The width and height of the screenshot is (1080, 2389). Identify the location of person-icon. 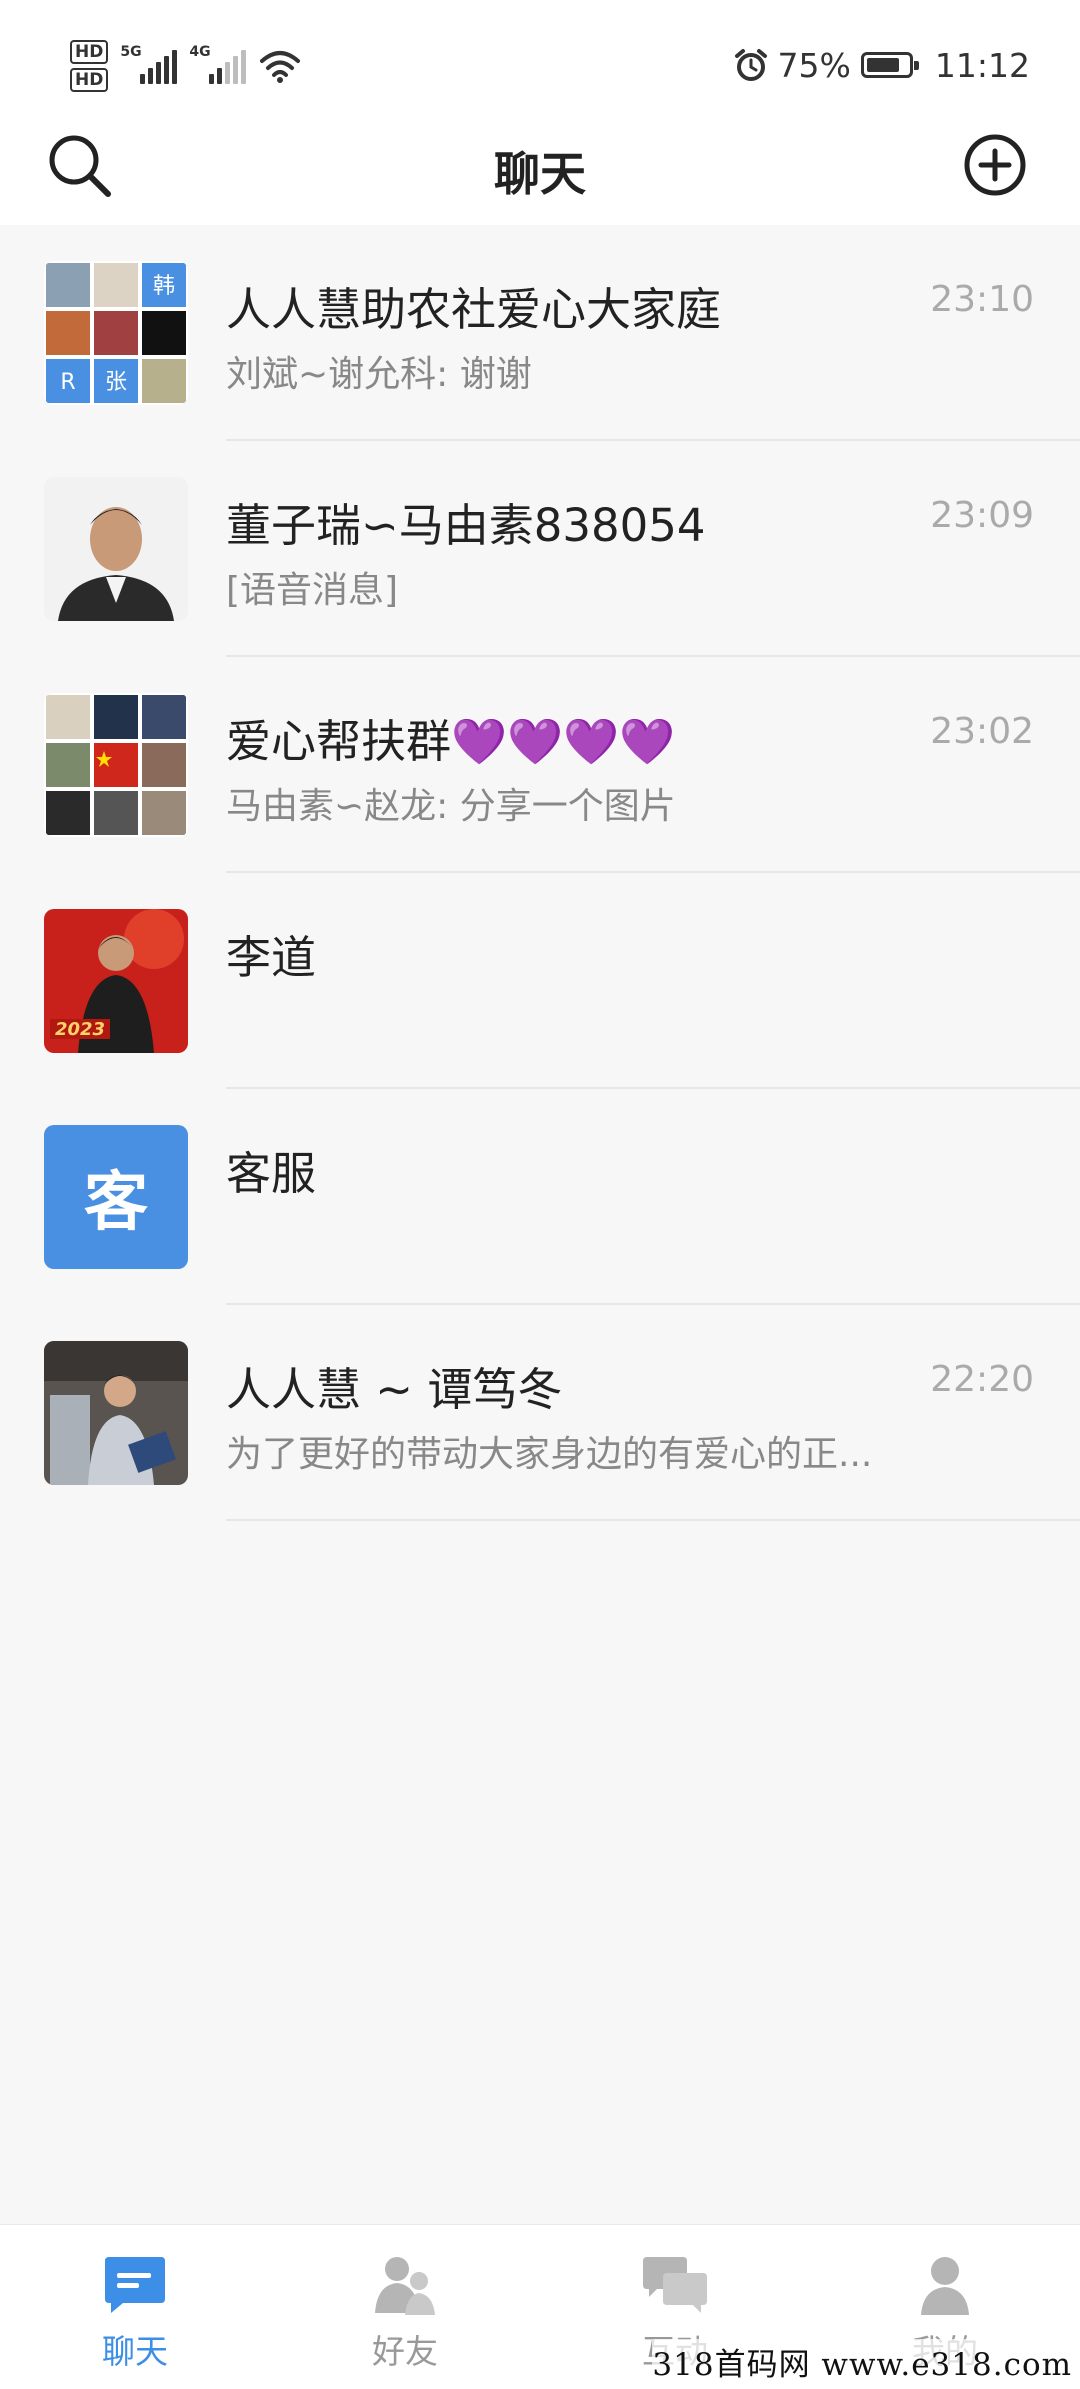
(945, 2286).